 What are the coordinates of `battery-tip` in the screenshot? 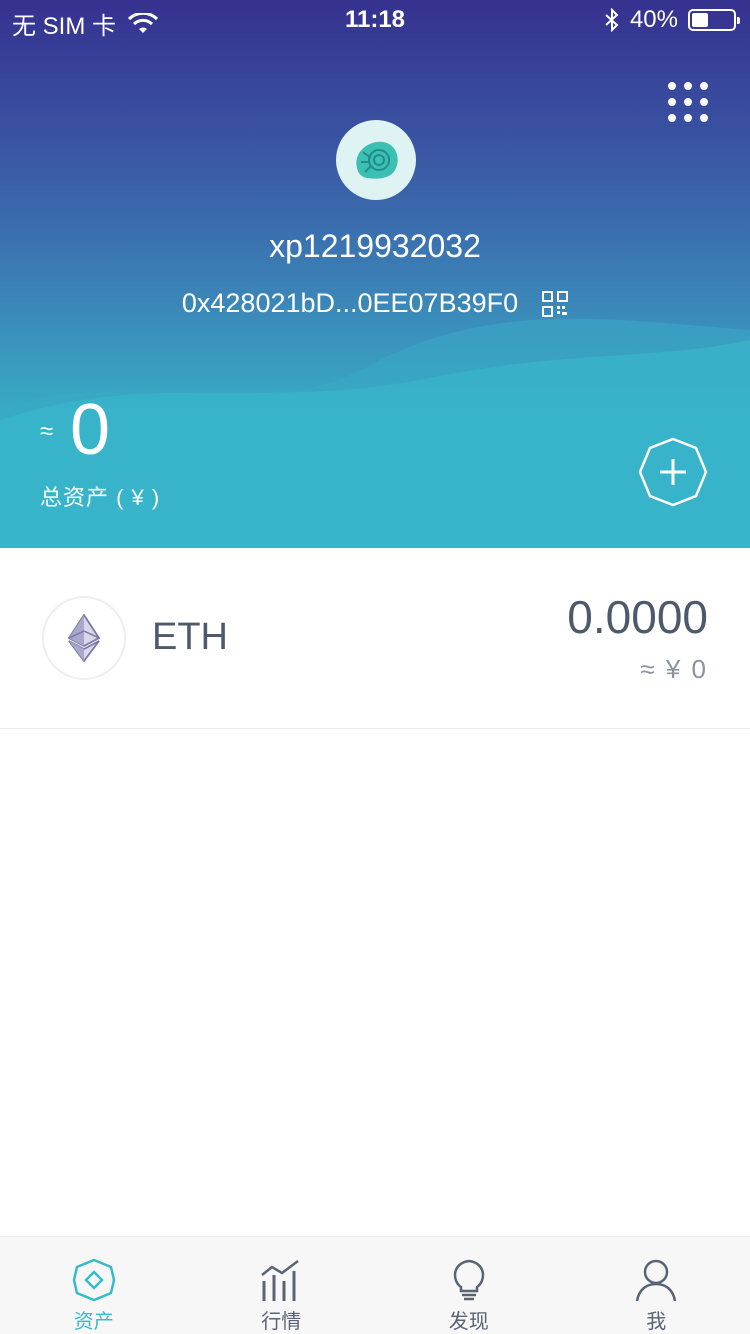 It's located at (738, 20).